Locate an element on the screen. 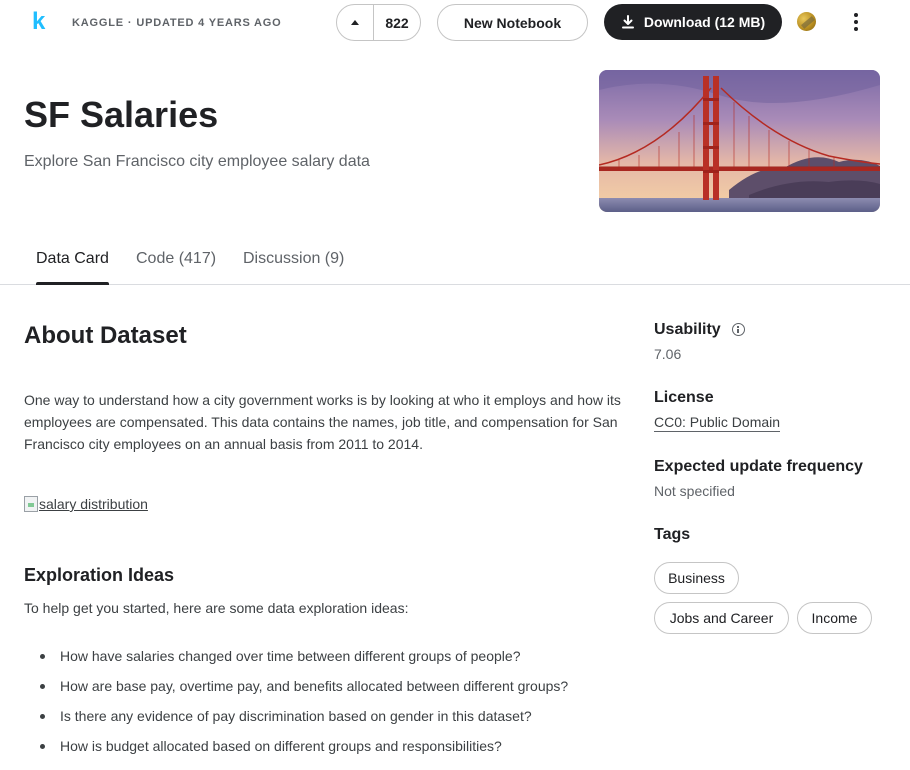 This screenshot has width=910, height=770. tag-jobs-and-career: Jobs and Career is located at coordinates (721, 618).